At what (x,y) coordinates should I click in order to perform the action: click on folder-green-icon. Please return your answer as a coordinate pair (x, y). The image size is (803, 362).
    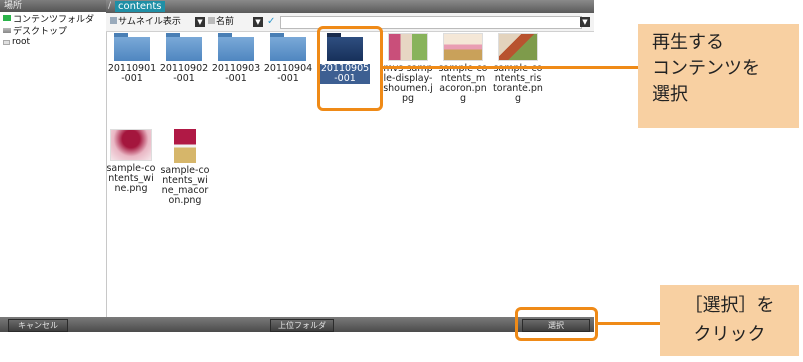
    Looking at the image, I should click on (7, 18).